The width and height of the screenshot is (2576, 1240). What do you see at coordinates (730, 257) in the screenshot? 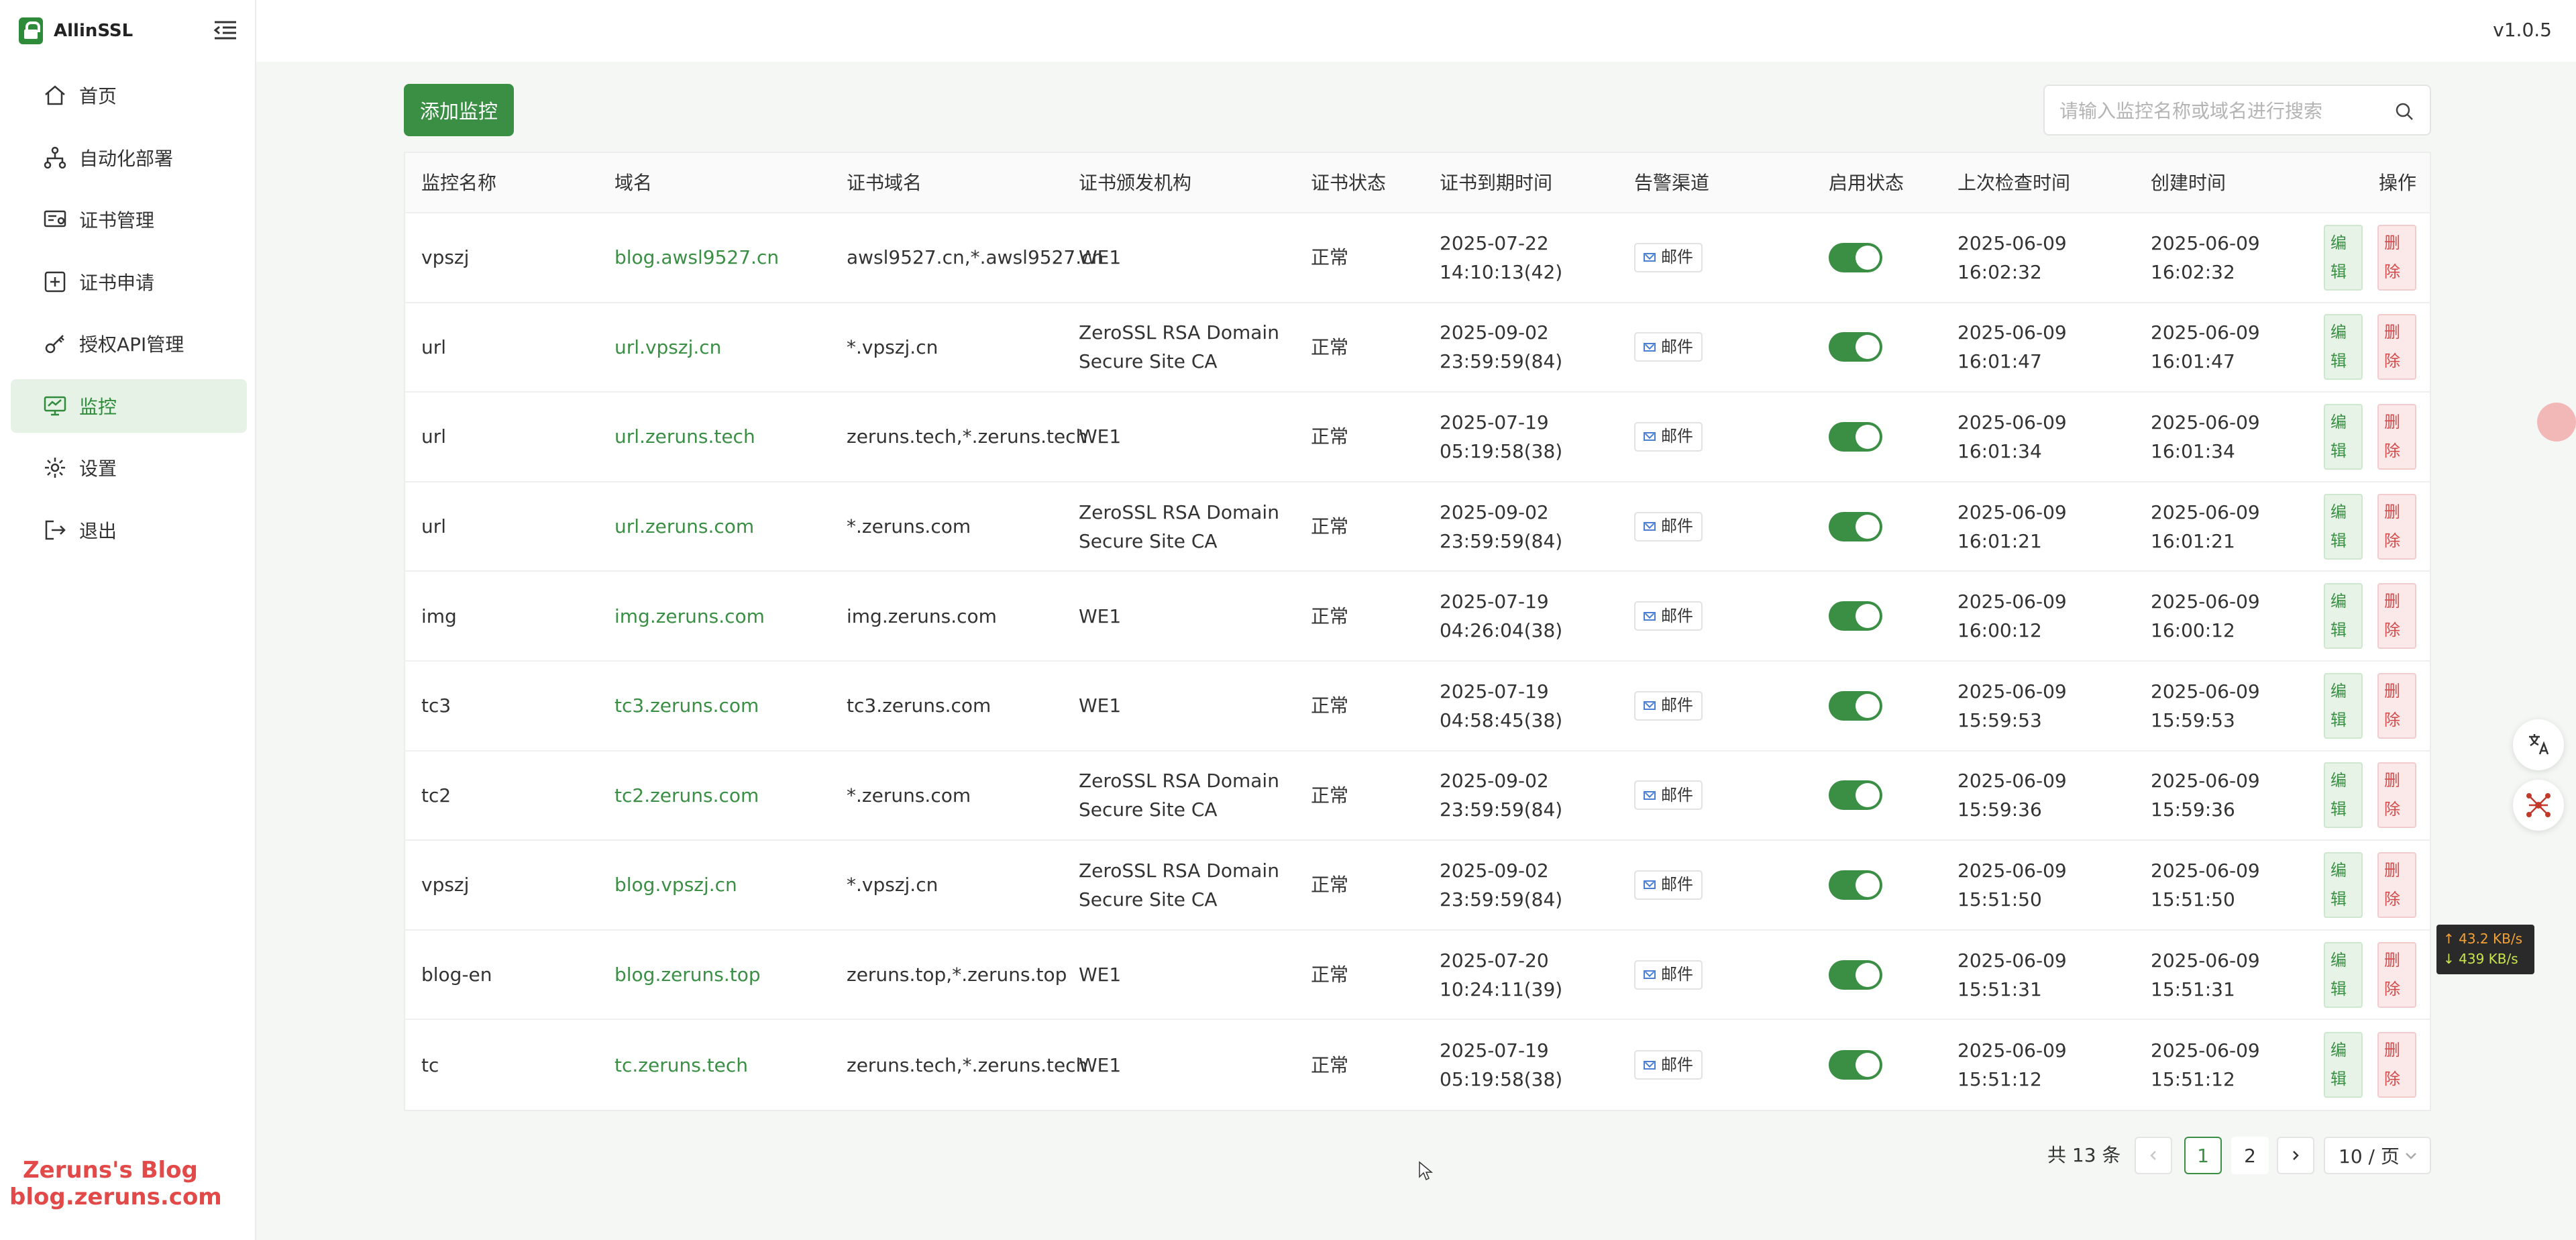
I see `domain-link: blog.awsl9527.cn` at bounding box center [730, 257].